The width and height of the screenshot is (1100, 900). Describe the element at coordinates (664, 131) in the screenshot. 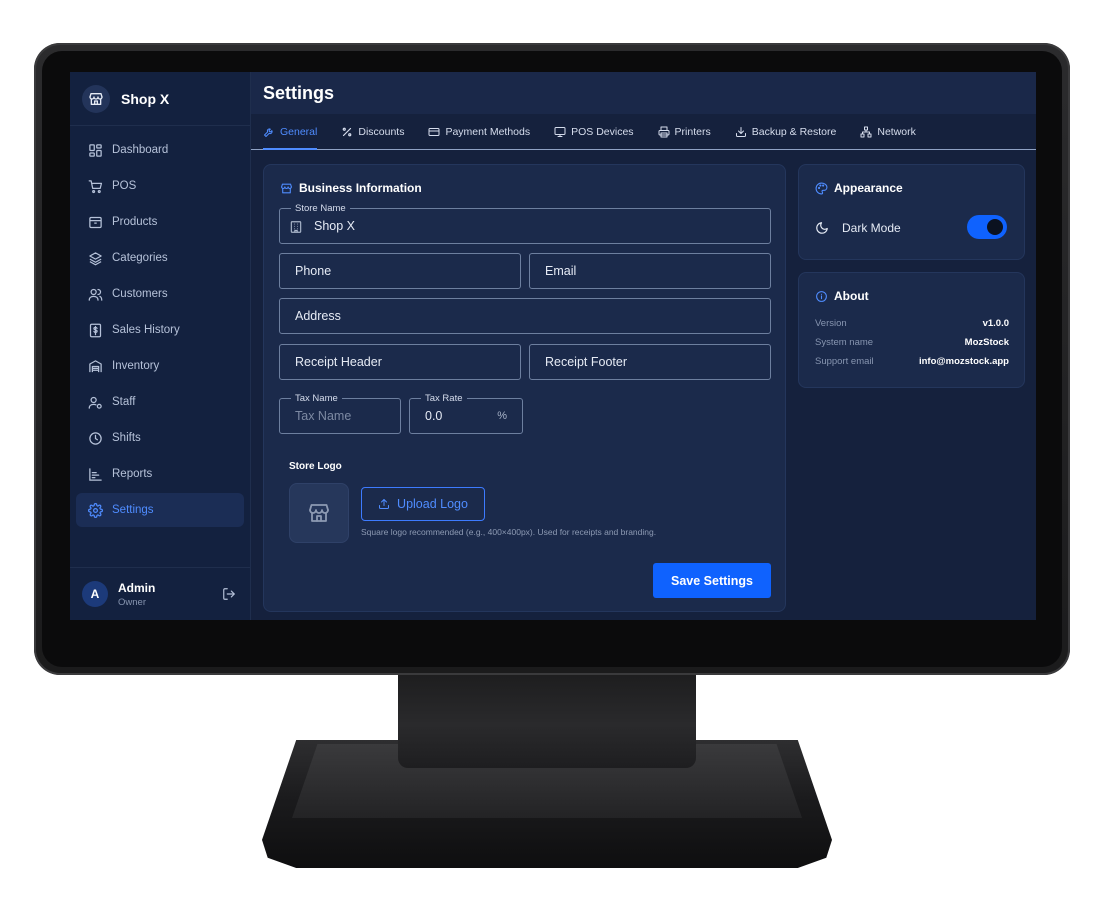

I see `printer-icon` at that location.